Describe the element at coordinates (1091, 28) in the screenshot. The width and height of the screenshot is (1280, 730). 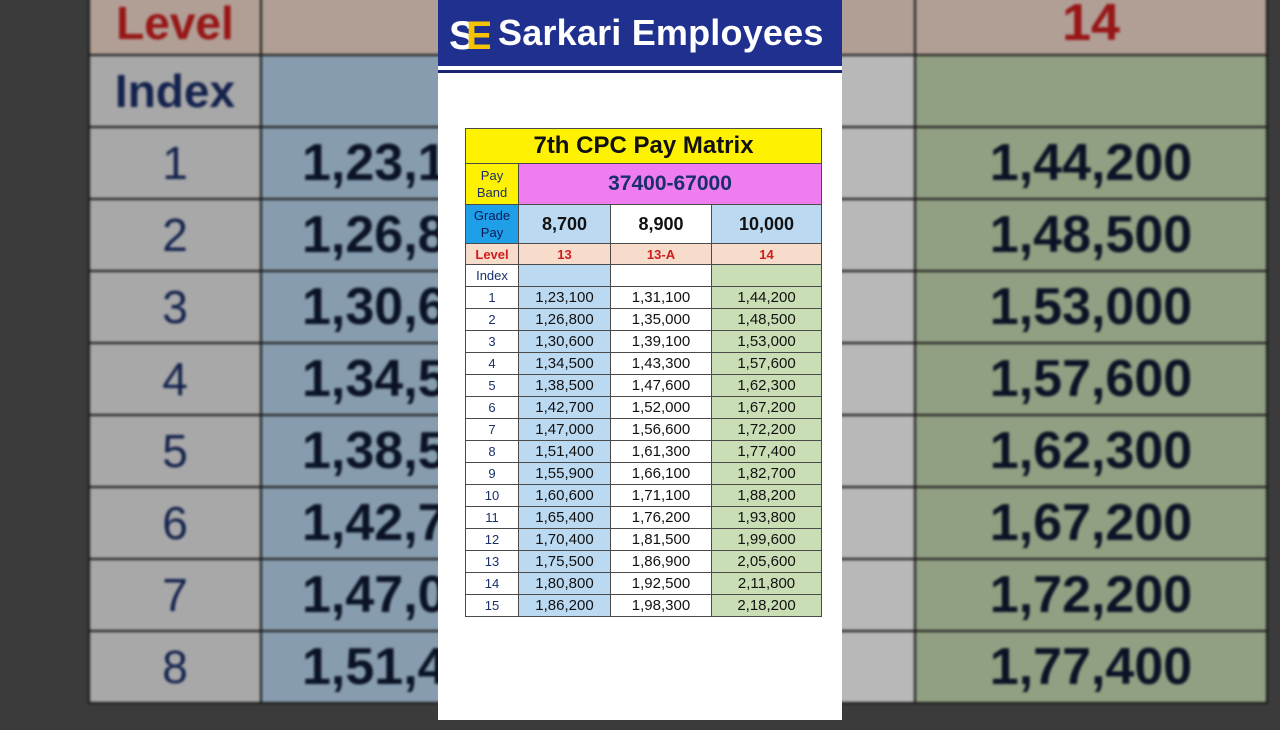
I see `bg-level-14: 14` at that location.